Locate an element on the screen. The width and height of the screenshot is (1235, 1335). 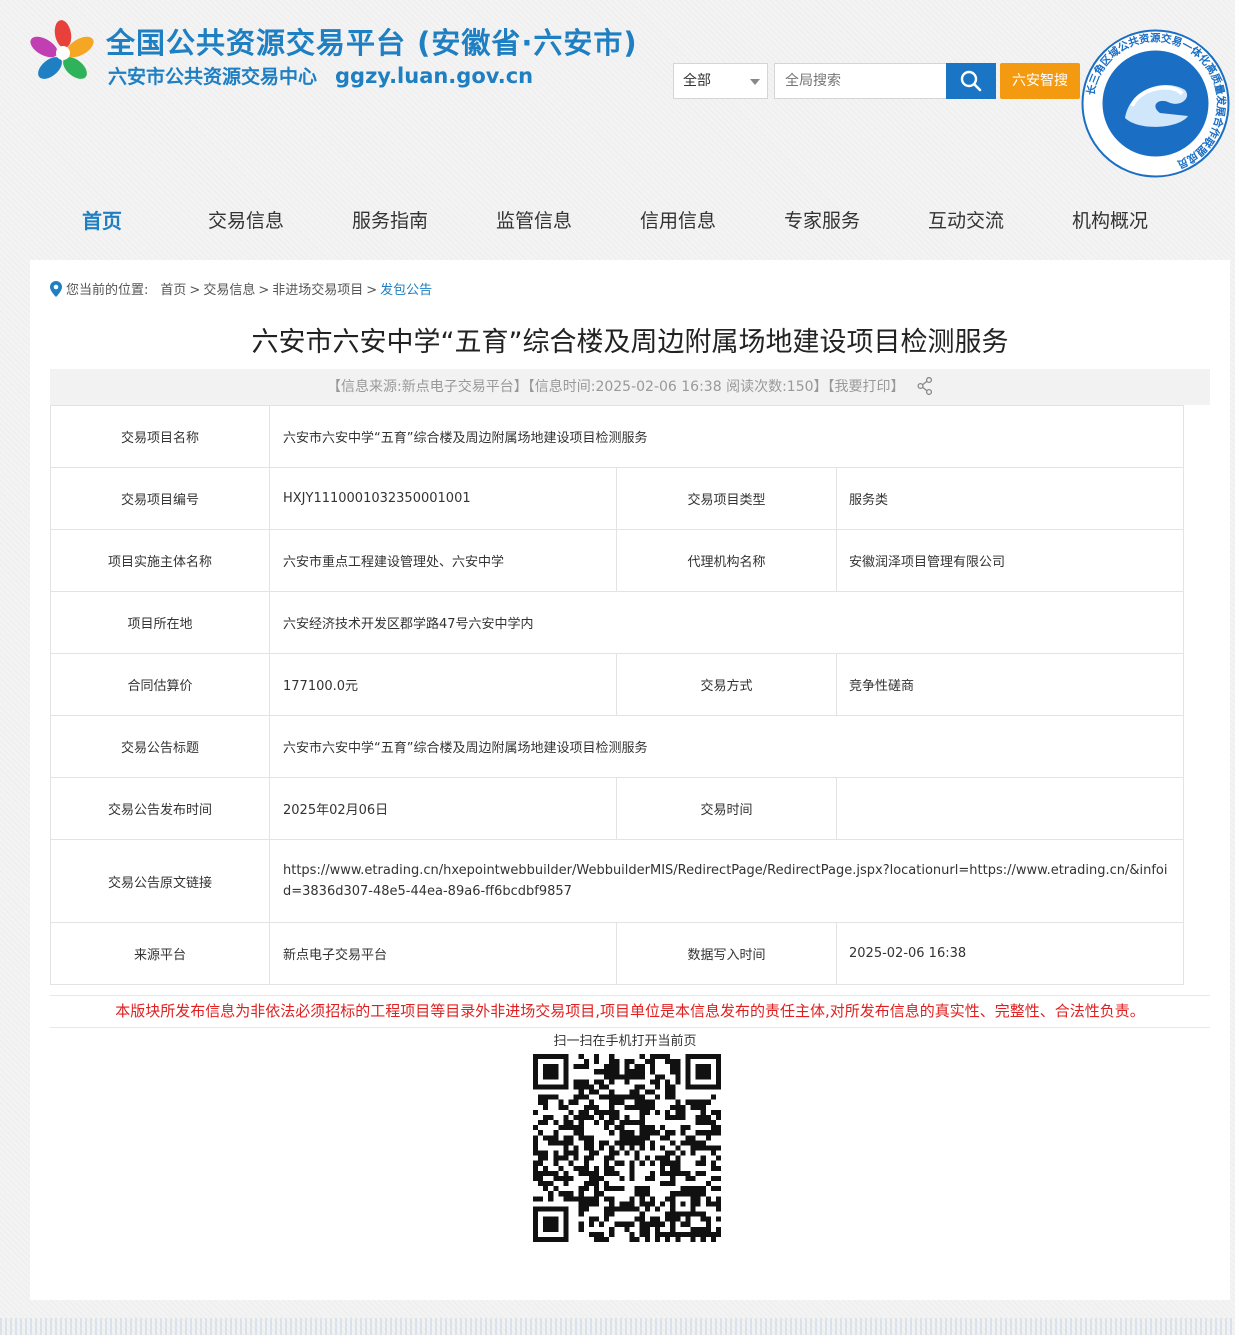
table-row: 合同估算价 177100.0元 交易方式 竞争性磋商 is located at coordinates (617, 684).